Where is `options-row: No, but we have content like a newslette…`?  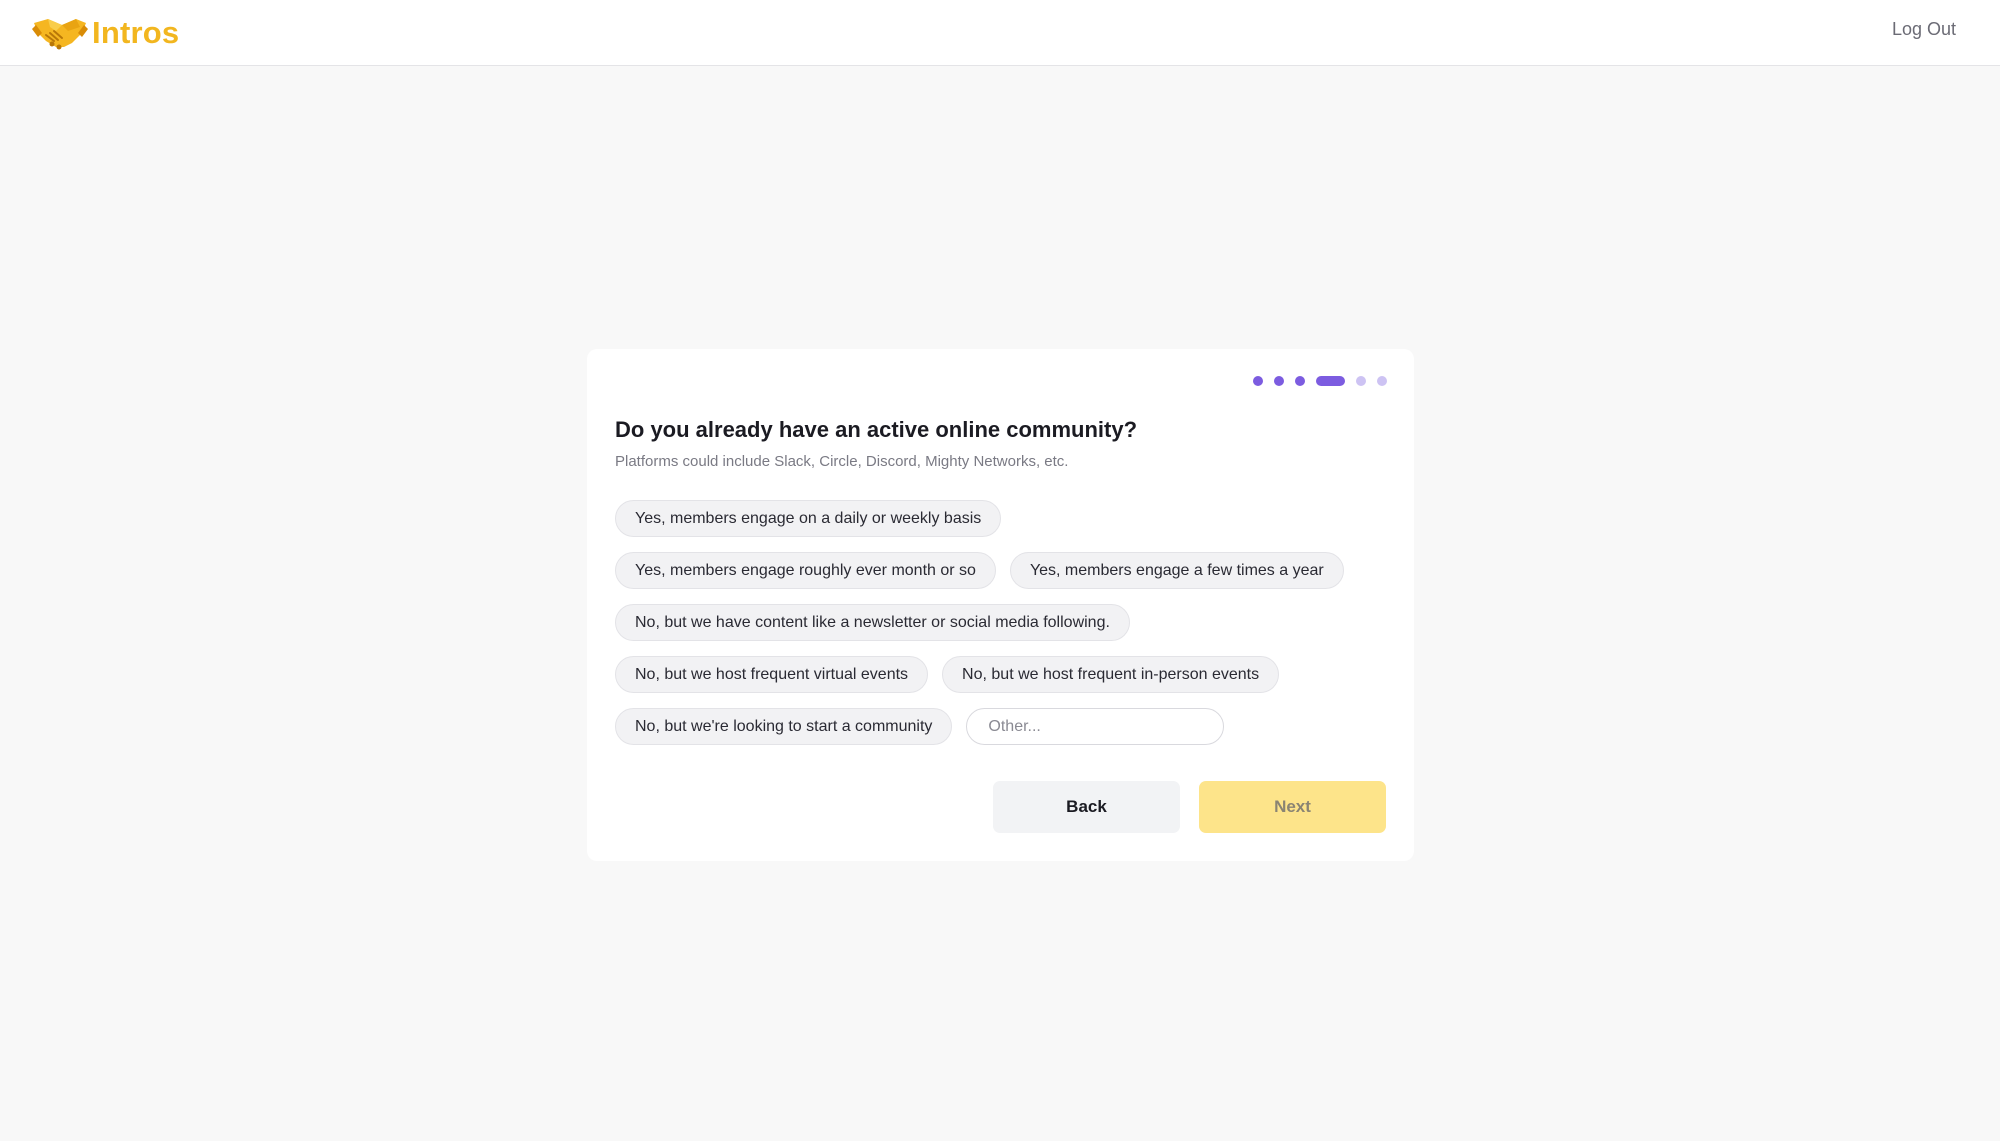
options-row: No, but we have content like a newslette… is located at coordinates (1005, 622).